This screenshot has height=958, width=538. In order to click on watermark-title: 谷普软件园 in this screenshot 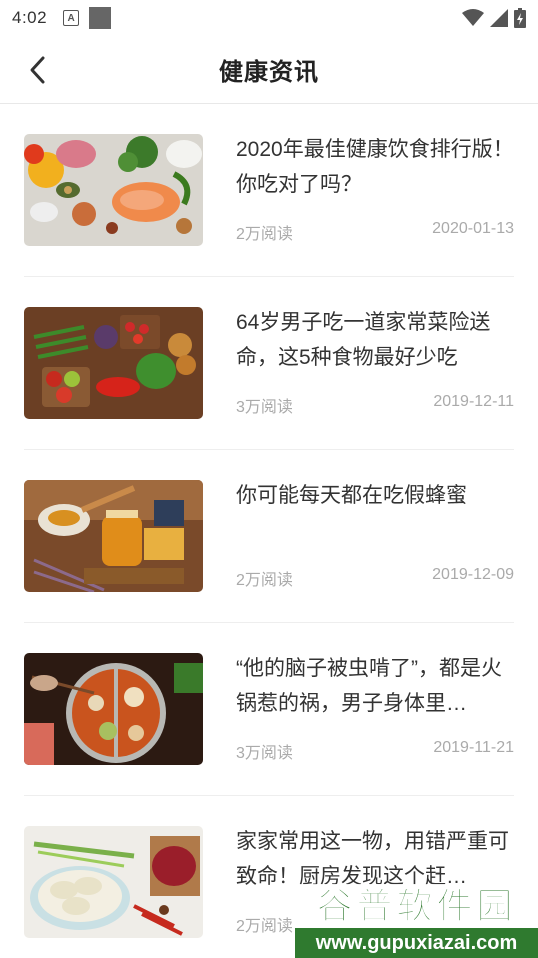, I will do `click(416, 906)`.